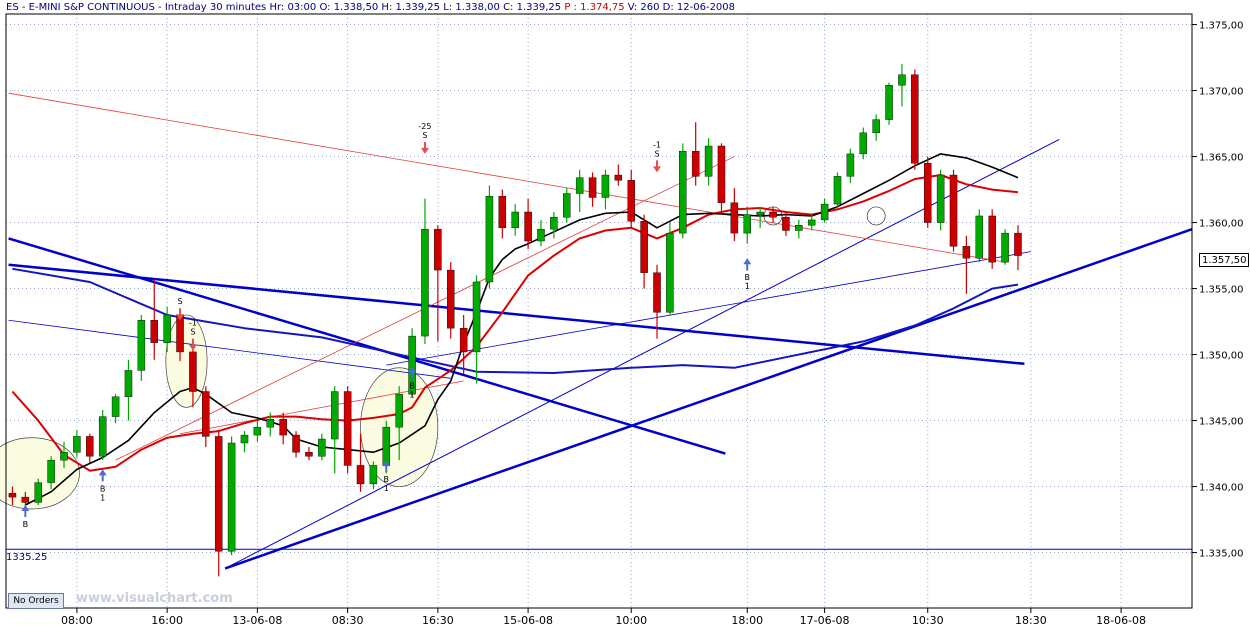  I want to click on down-arrow-icon, so click(424, 147).